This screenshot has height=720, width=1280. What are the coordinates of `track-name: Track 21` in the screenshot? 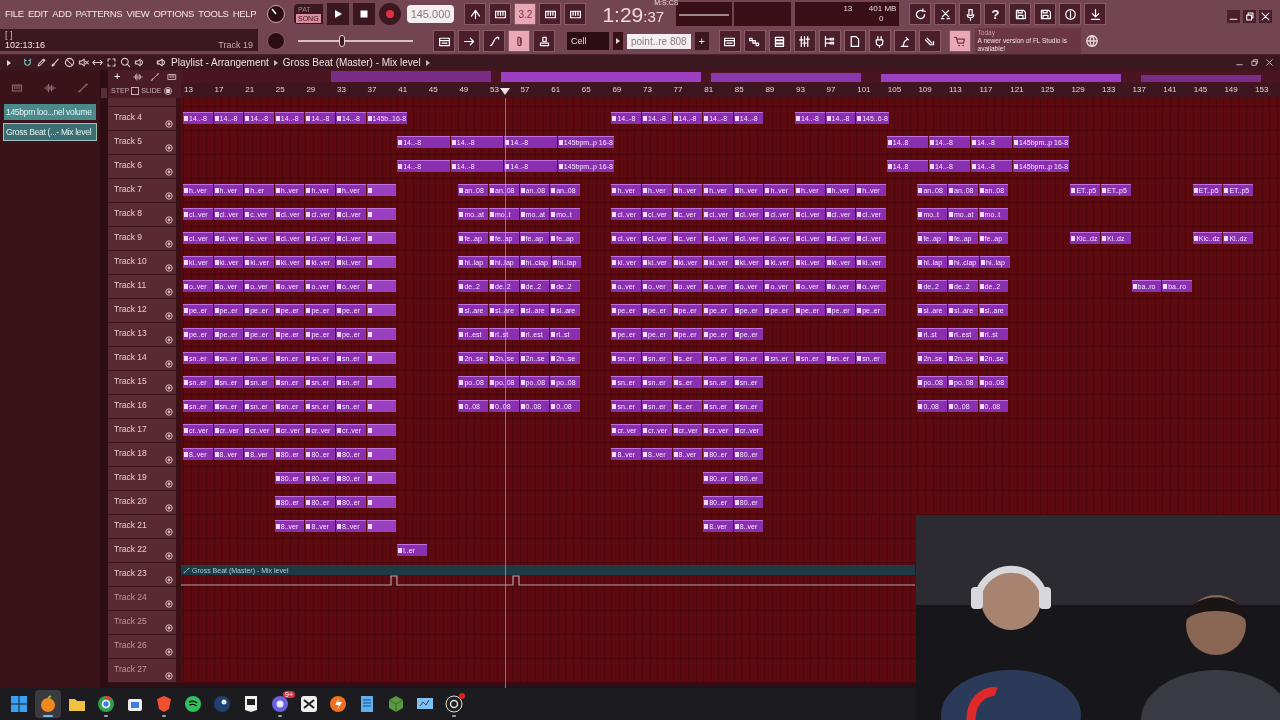 It's located at (130, 525).